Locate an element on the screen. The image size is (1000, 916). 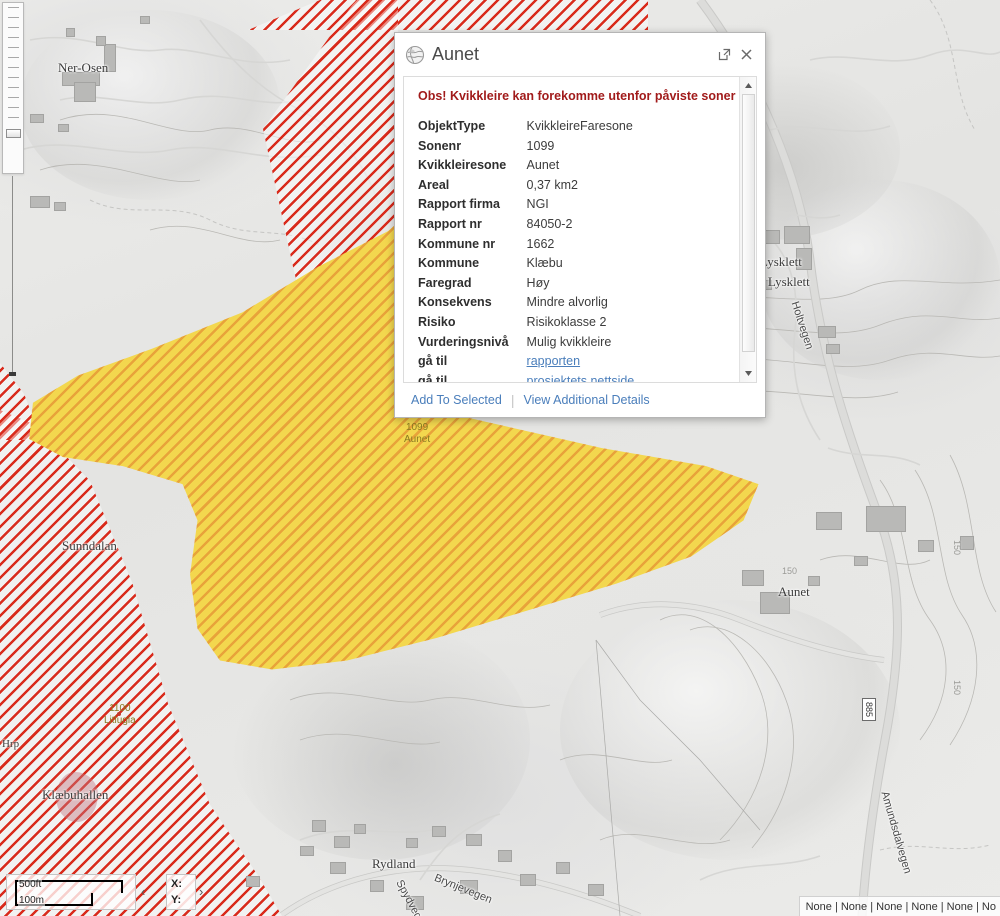
attribute-row: Risiko Risikoklasse 2 is located at coordinates (526, 325).